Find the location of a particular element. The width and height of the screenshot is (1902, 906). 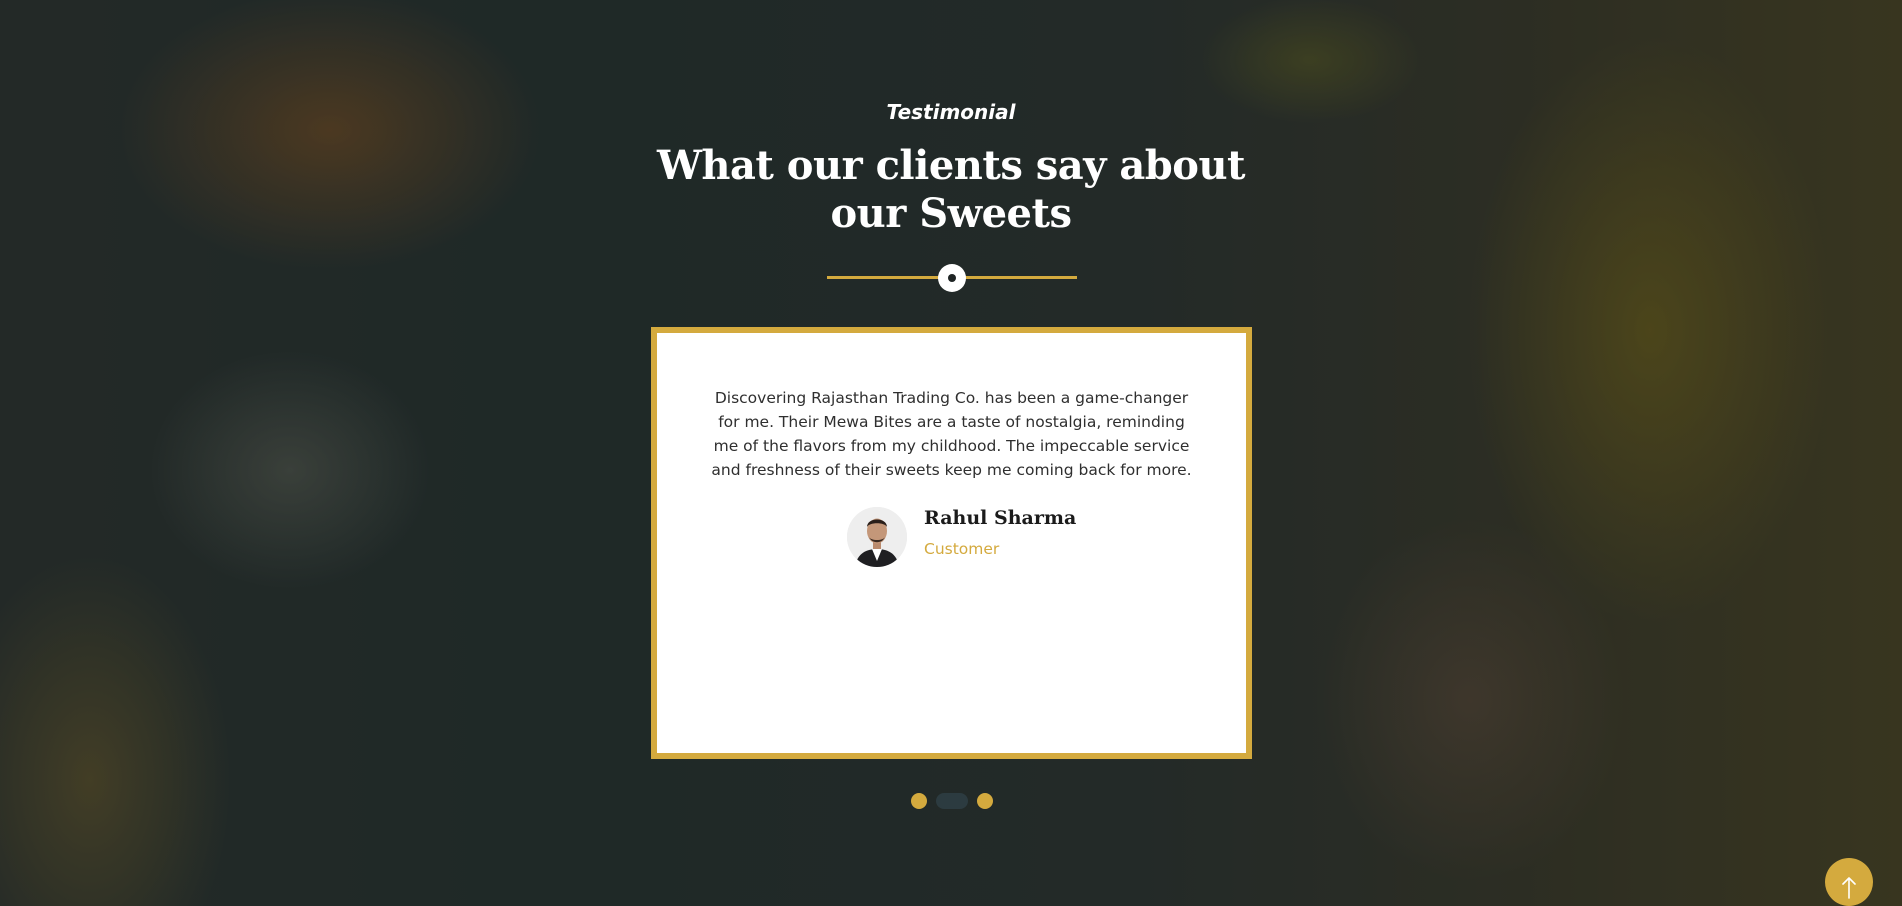

author-avatar is located at coordinates (877, 537).